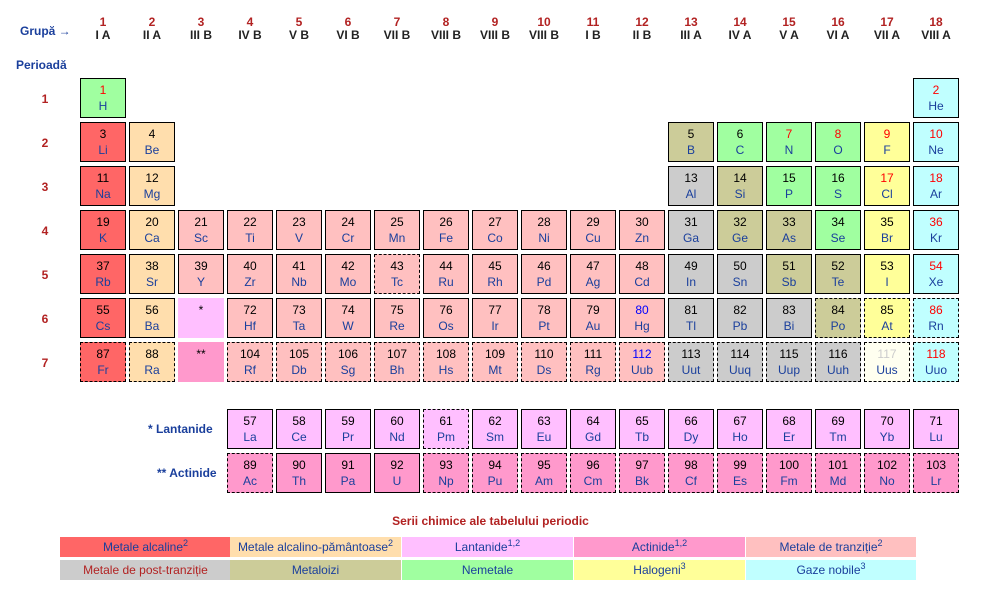 This screenshot has height=602, width=981. What do you see at coordinates (740, 473) in the screenshot?
I see `element-cell: 99 Es` at bounding box center [740, 473].